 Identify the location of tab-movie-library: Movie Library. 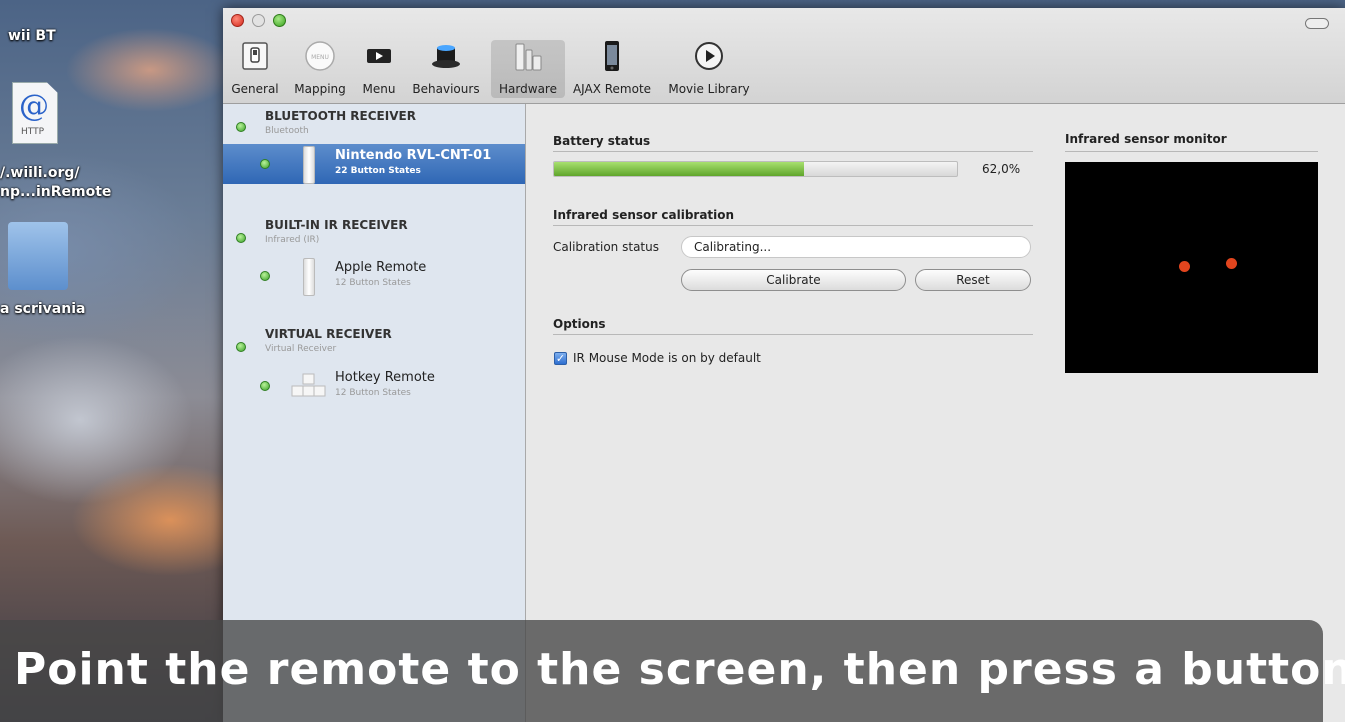
(709, 69).